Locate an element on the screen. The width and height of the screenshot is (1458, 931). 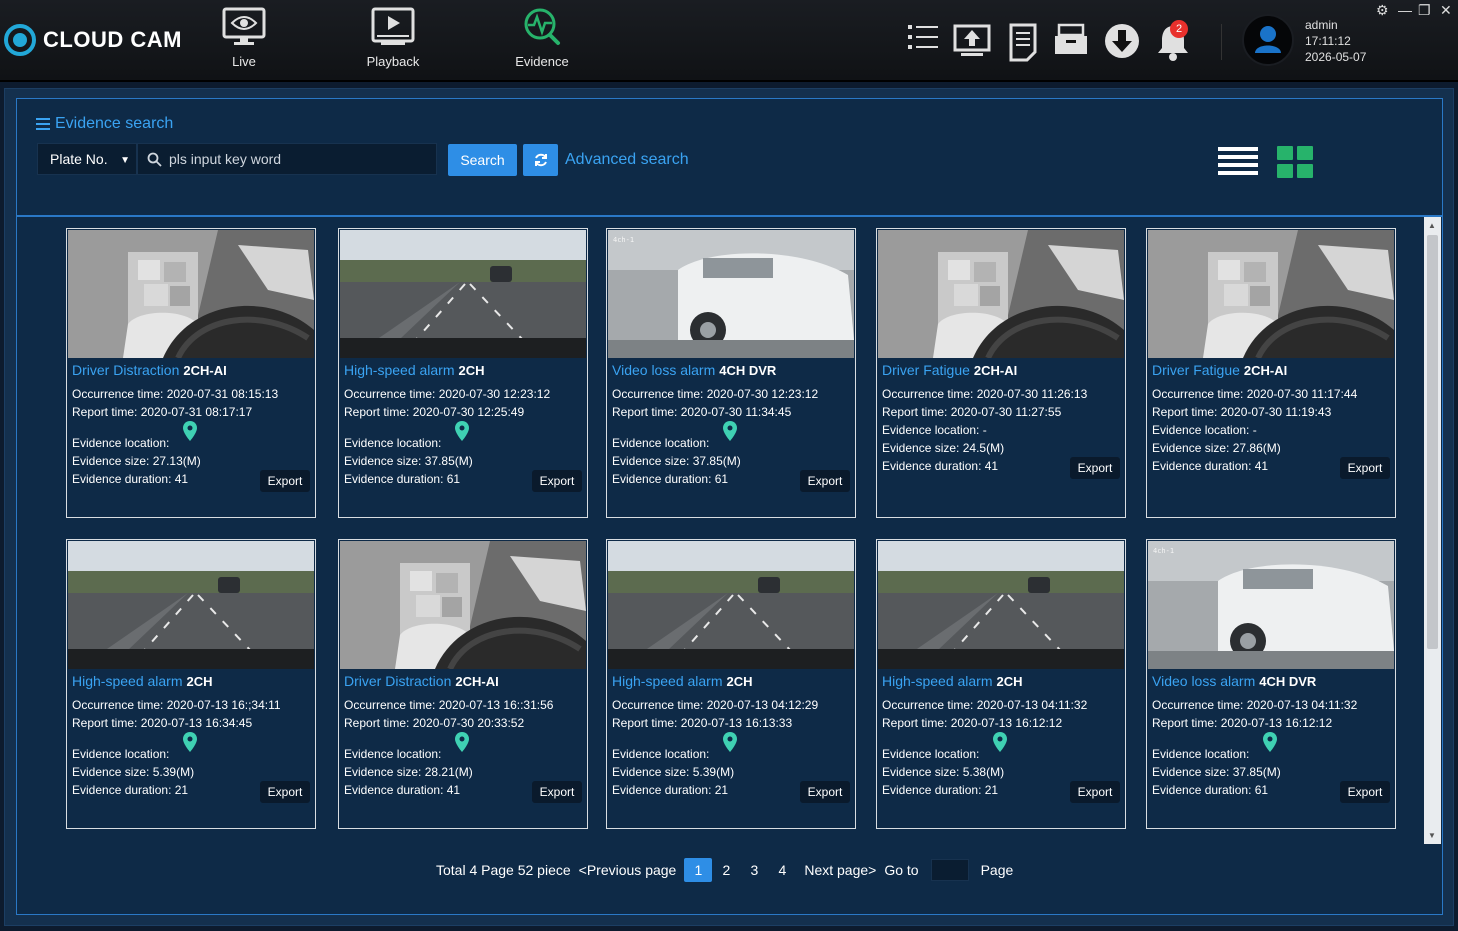
list-view-icon is located at coordinates (1238, 162).